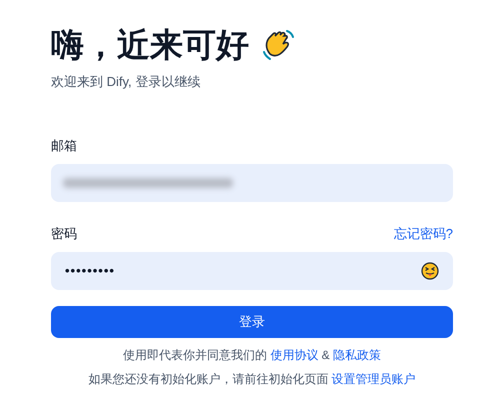 This screenshot has height=403, width=504. What do you see at coordinates (252, 183) in the screenshot?
I see `email-field` at bounding box center [252, 183].